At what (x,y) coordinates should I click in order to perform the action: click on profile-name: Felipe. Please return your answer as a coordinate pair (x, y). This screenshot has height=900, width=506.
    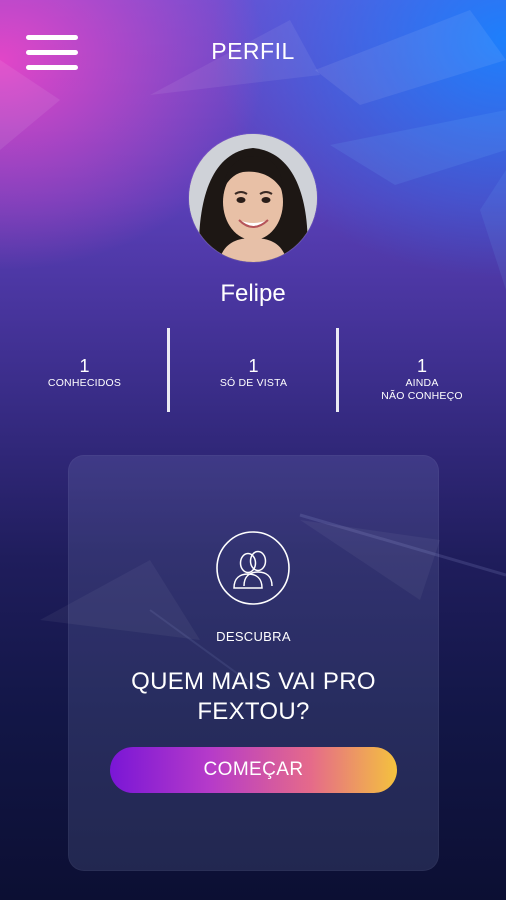
    Looking at the image, I should click on (253, 293).